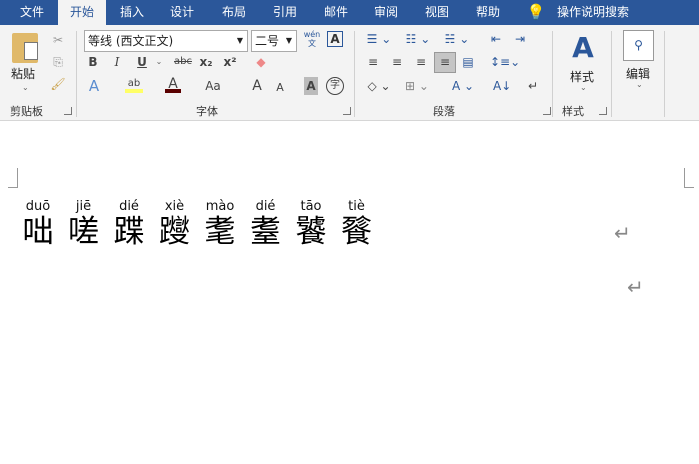  What do you see at coordinates (129, 232) in the screenshot?
I see `hanzi: 蹀` at bounding box center [129, 232].